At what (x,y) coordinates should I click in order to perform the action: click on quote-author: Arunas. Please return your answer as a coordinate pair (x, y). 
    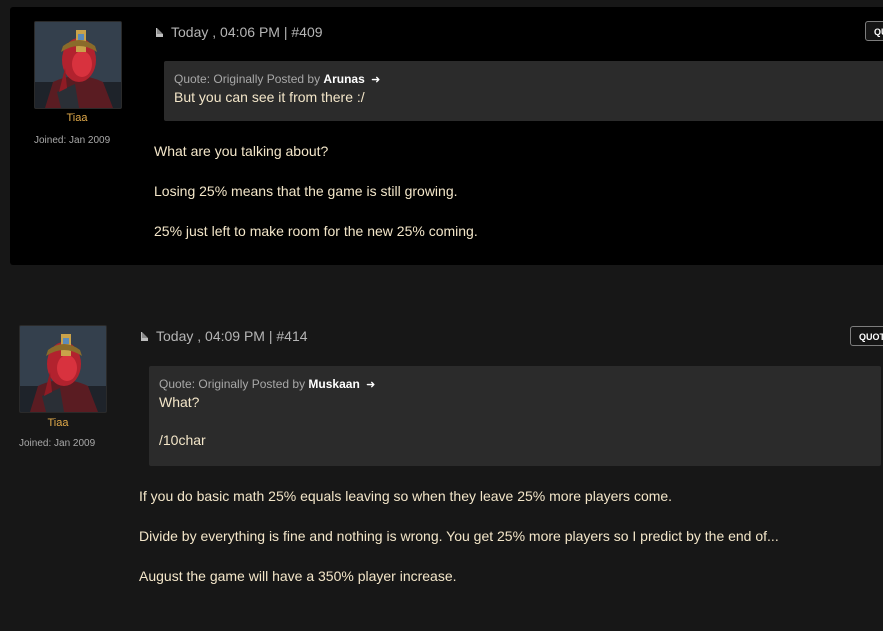
    Looking at the image, I should click on (344, 79).